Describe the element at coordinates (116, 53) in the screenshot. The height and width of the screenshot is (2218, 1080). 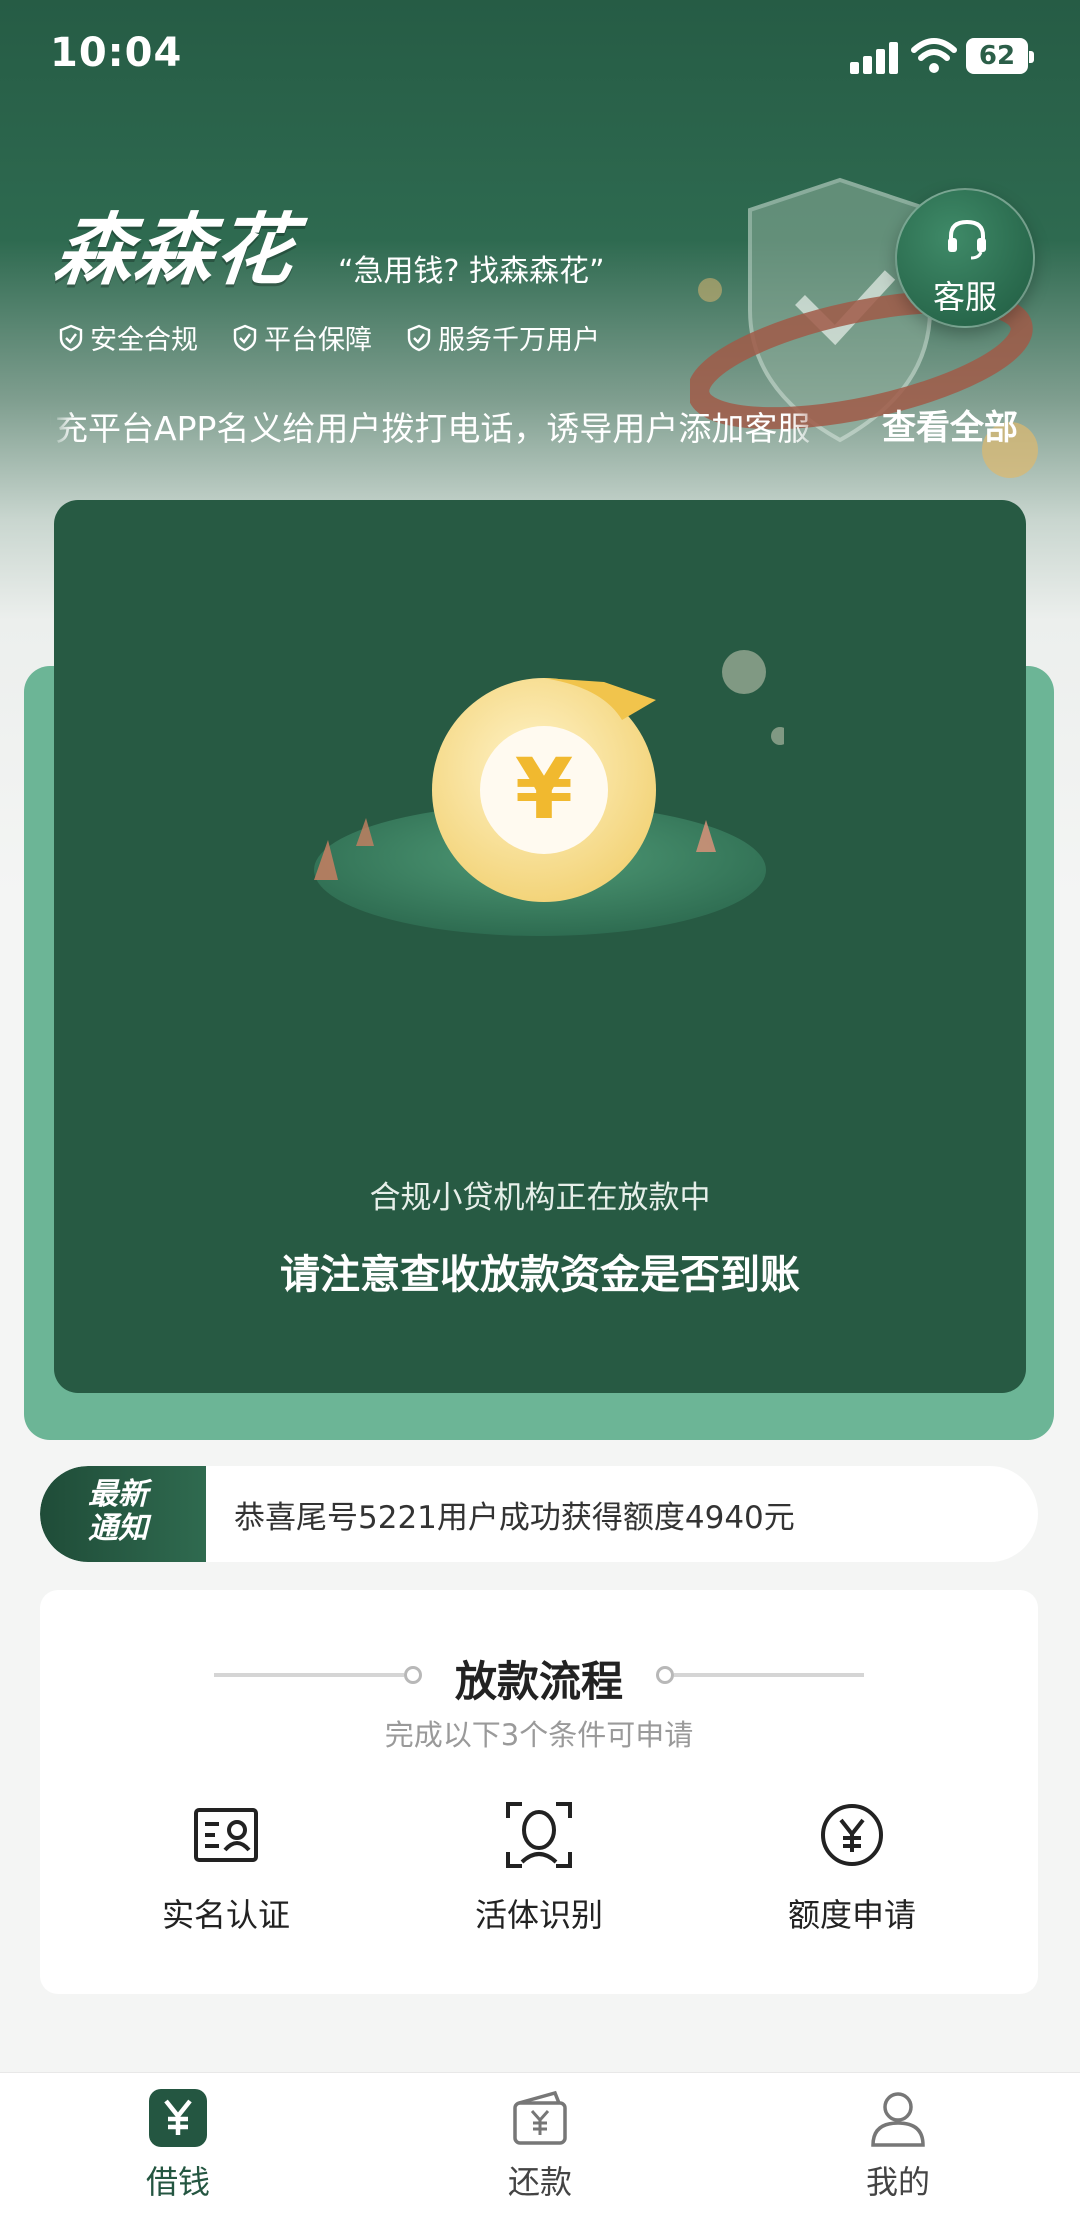
I see `status-time: 10:04` at that location.